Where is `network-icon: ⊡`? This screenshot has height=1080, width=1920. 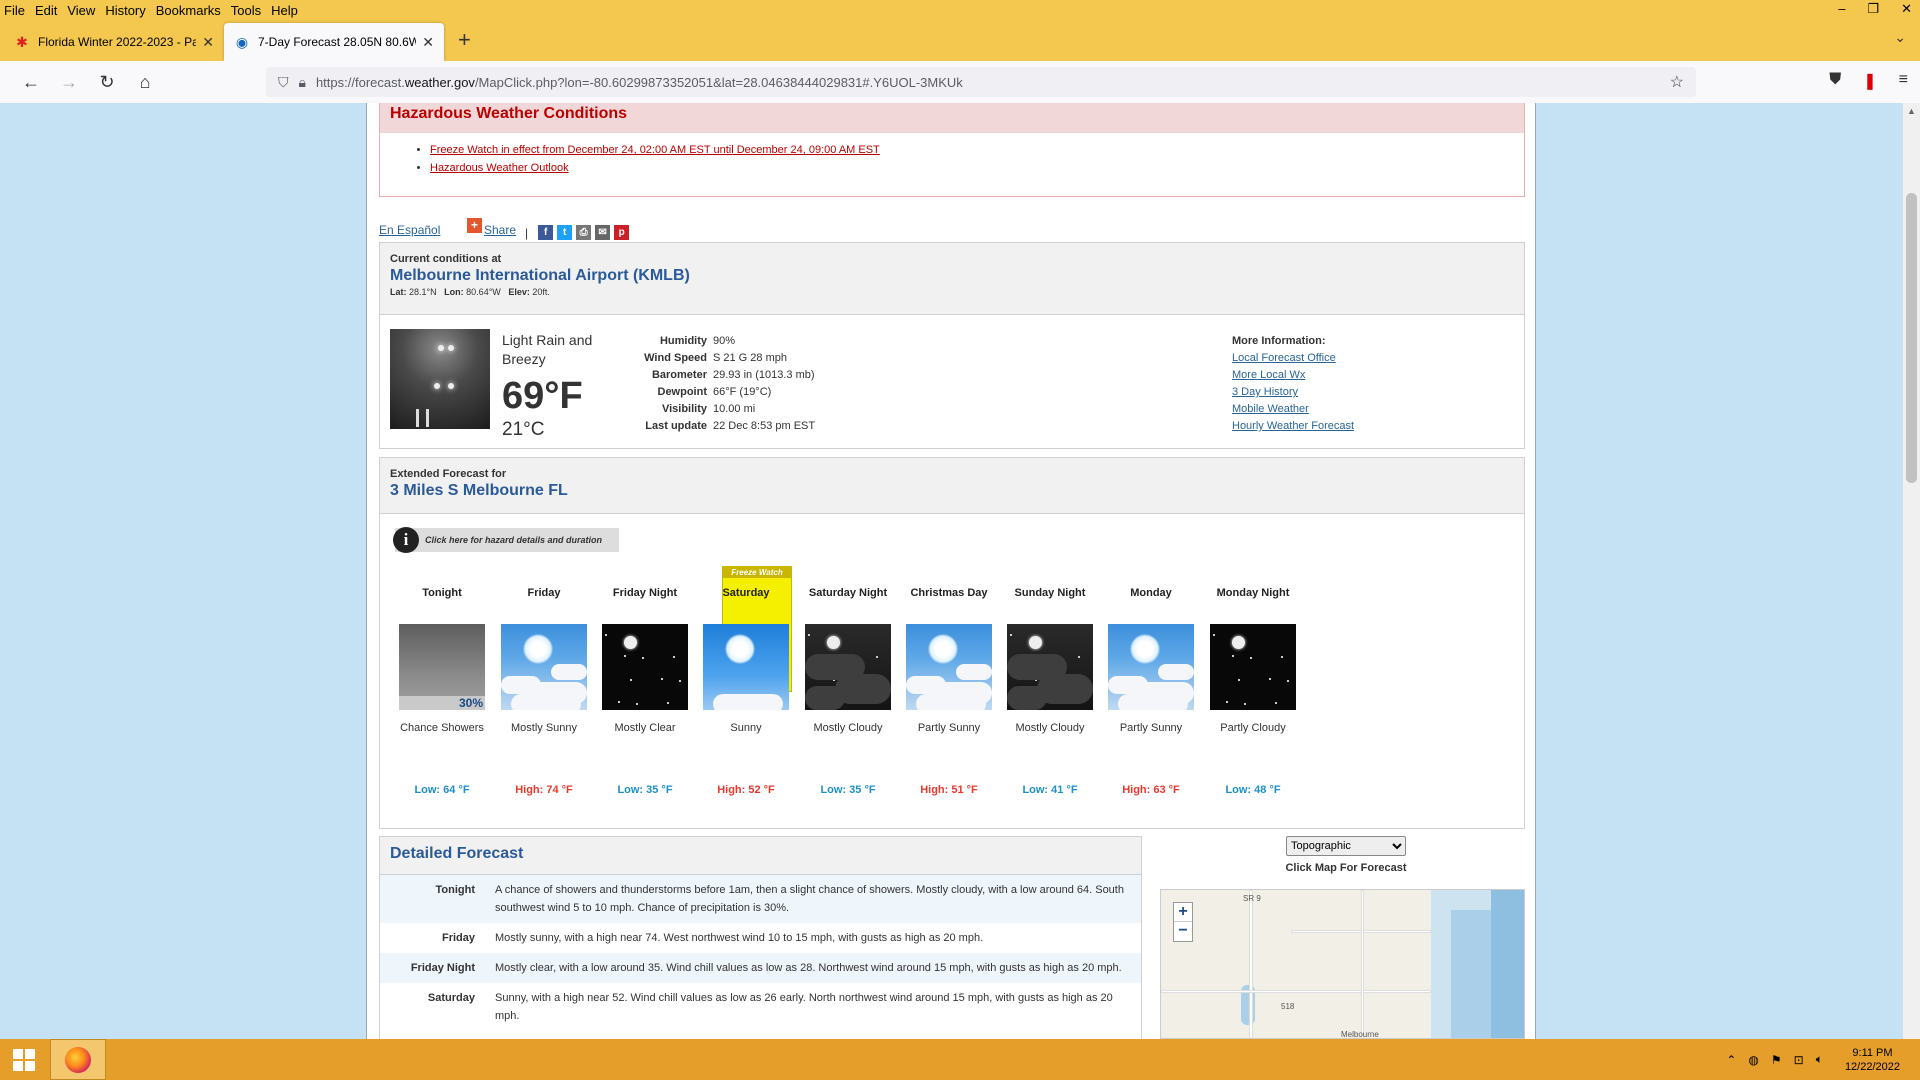 network-icon: ⊡ is located at coordinates (1799, 1060).